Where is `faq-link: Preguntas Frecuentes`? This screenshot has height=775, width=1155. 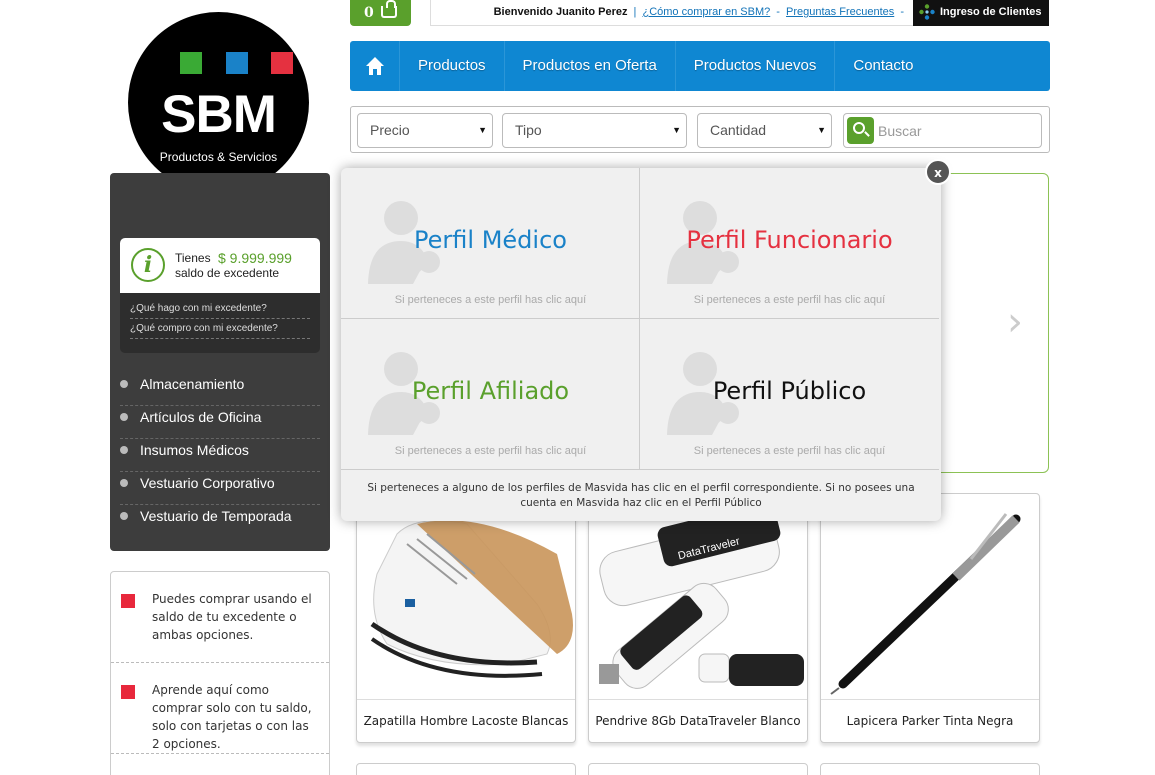 faq-link: Preguntas Frecuentes is located at coordinates (840, 12).